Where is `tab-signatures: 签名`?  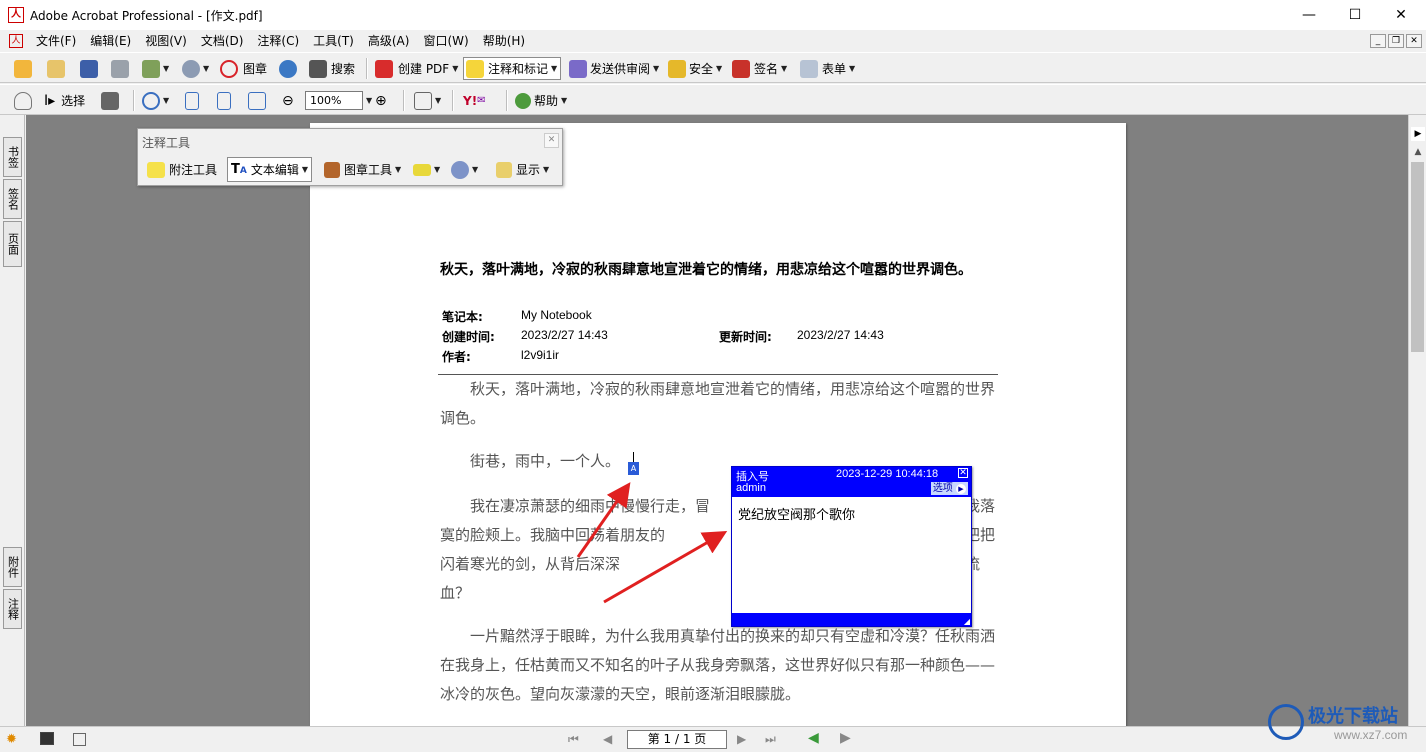
tab-signatures: 签名 is located at coordinates (12, 199).